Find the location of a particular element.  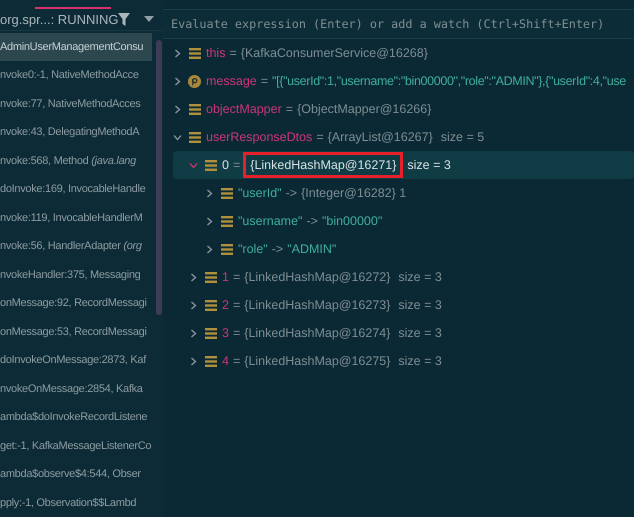

variable-value: "bin00000" is located at coordinates (352, 221).